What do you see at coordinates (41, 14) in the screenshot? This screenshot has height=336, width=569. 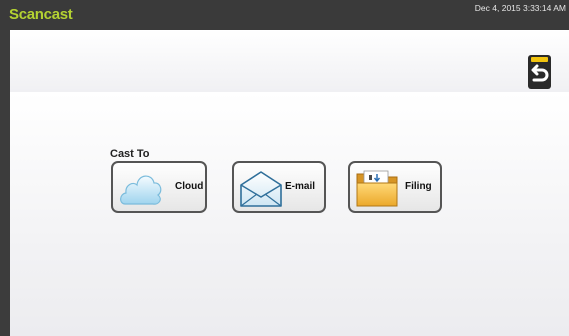 I see `app-title: Scancast` at bounding box center [41, 14].